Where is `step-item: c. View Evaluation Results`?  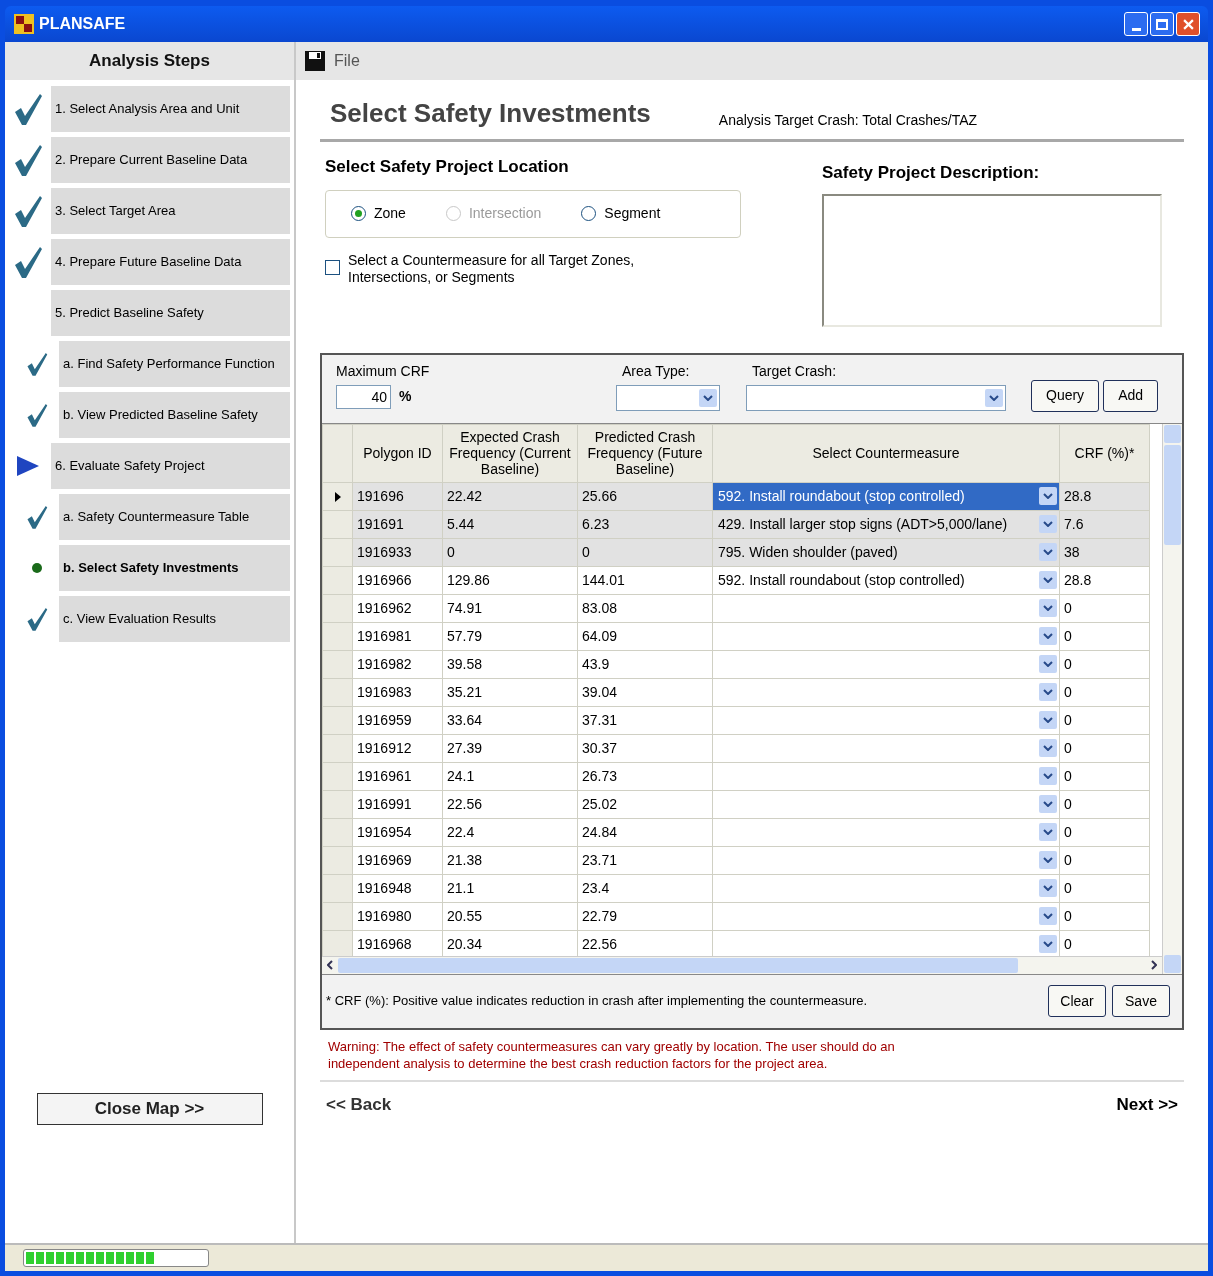
step-item: c. View Evaluation Results is located at coordinates (174, 619).